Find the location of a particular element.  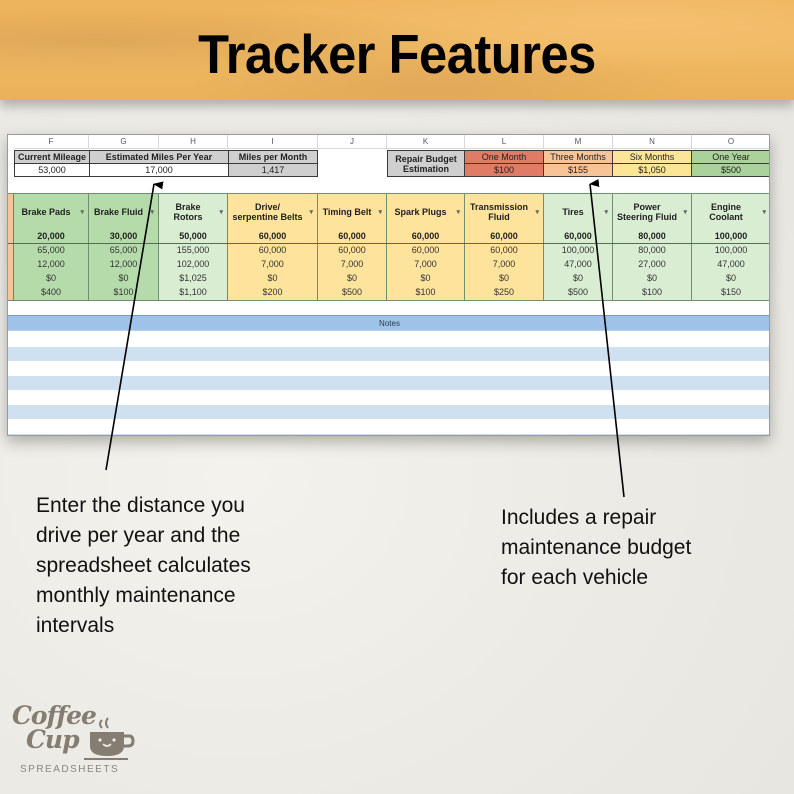

maintenance-header: Brake Pads ▾ 20,000 is located at coordinates (51, 218).